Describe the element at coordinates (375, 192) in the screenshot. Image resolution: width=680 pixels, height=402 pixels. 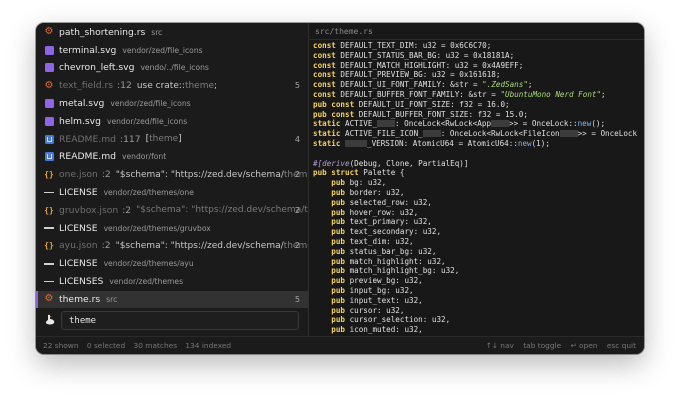
I see `code-token: border: u32,` at that location.